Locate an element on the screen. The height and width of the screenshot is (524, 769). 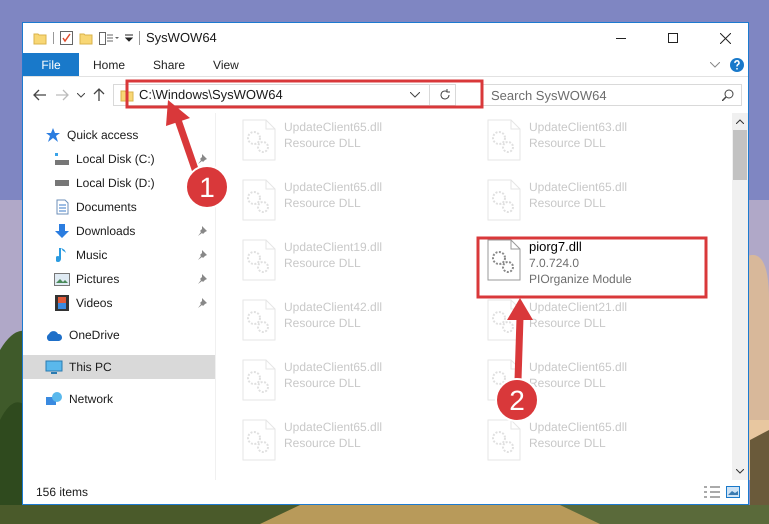
music-icon is located at coordinates (62, 255).